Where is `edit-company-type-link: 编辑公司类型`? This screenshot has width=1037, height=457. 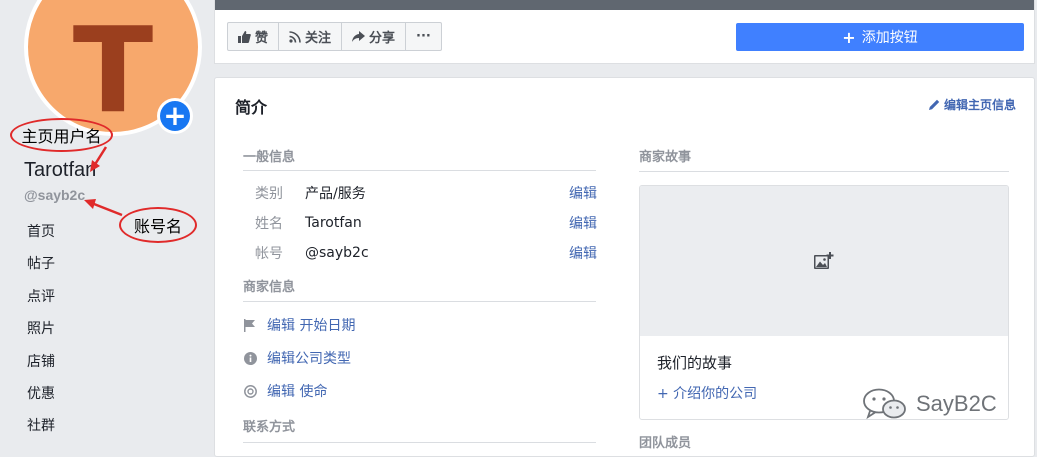 edit-company-type-link: 编辑公司类型 is located at coordinates (297, 358).